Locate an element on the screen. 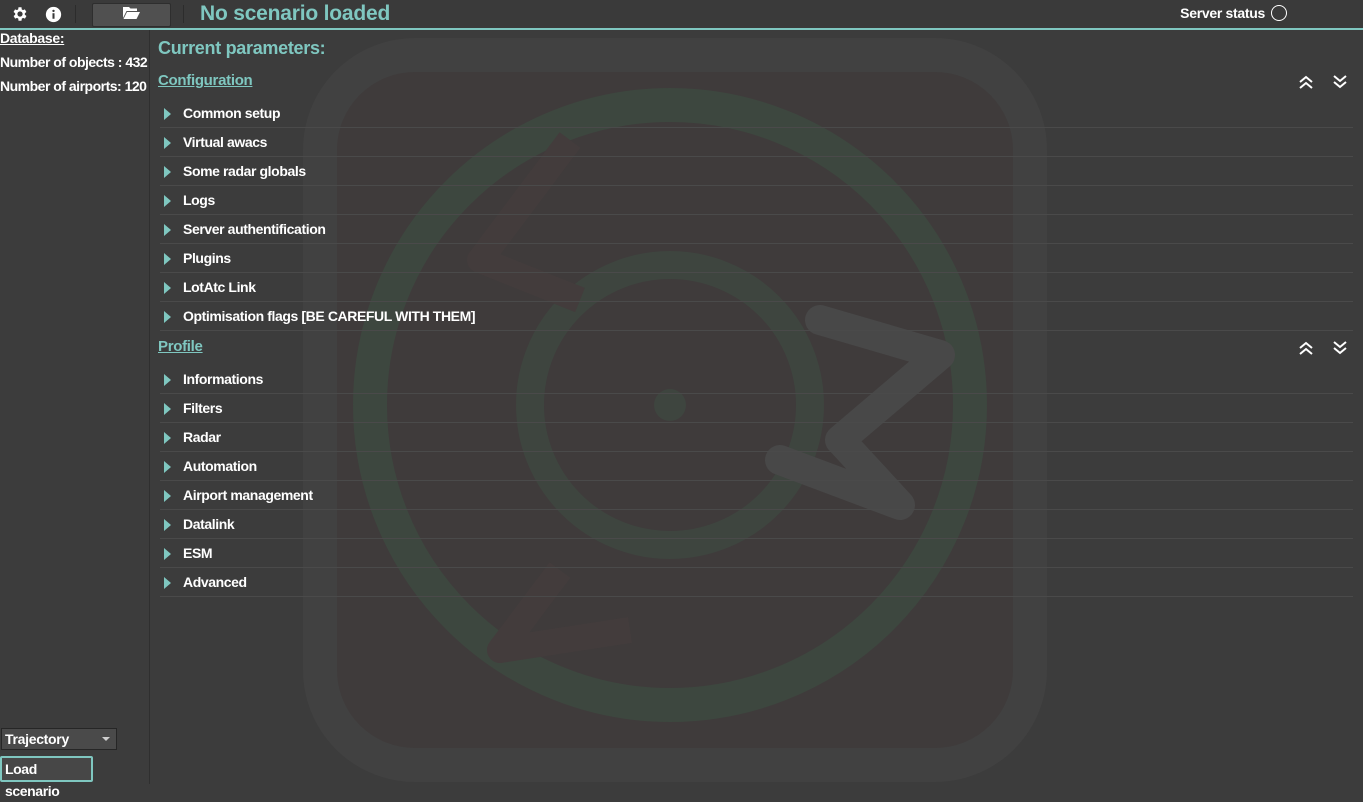  objects-count: Number of objects : 432 is located at coordinates (74, 62).